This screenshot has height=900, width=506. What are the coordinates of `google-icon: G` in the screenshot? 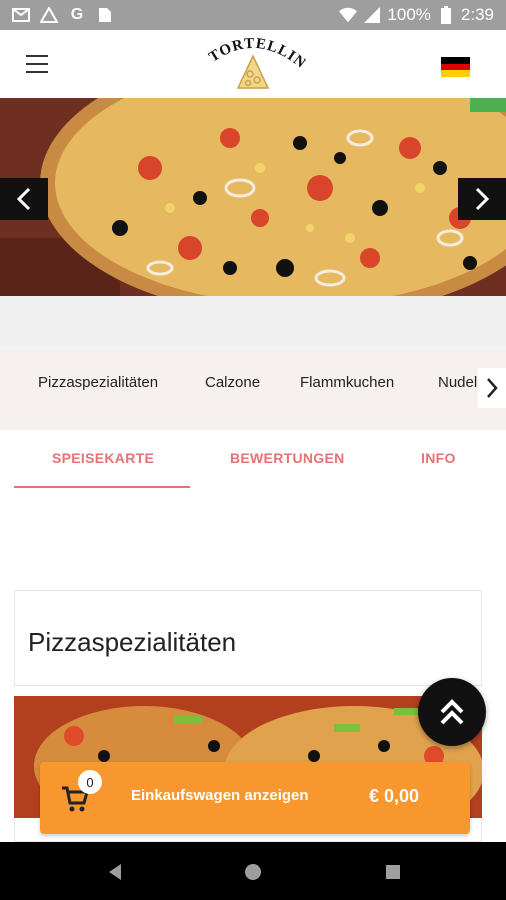 It's located at (77, 14).